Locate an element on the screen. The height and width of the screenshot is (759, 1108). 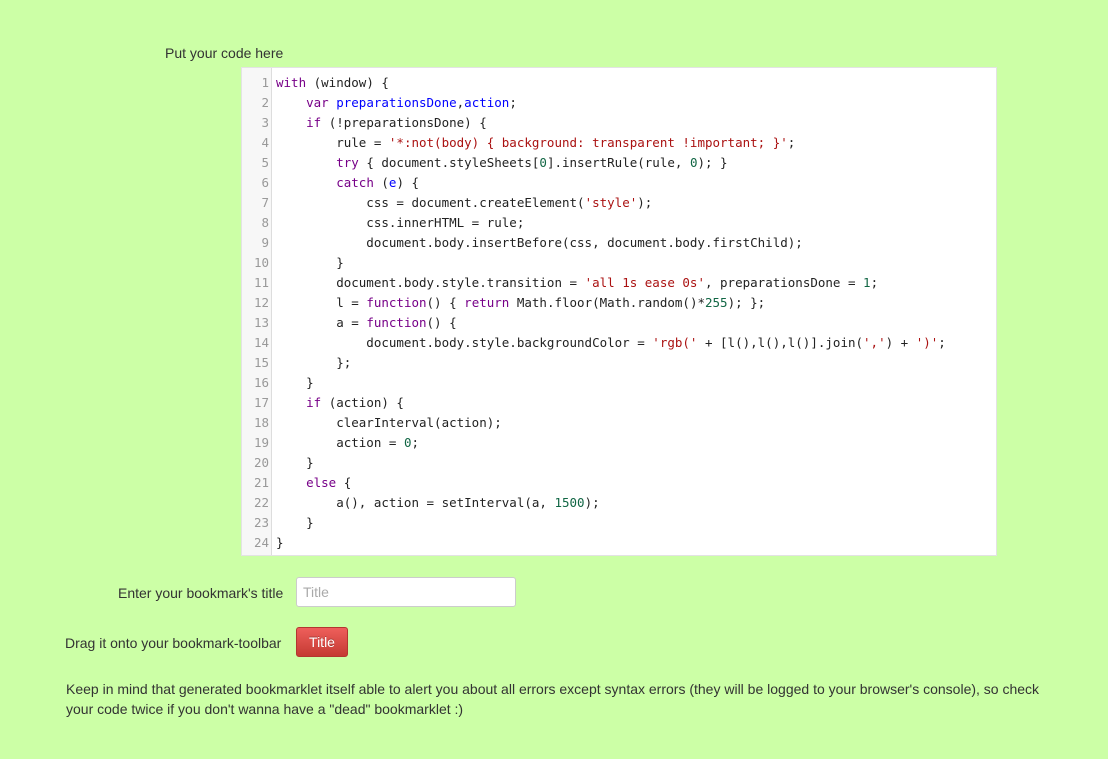
code-line: 16 } is located at coordinates (619, 383).